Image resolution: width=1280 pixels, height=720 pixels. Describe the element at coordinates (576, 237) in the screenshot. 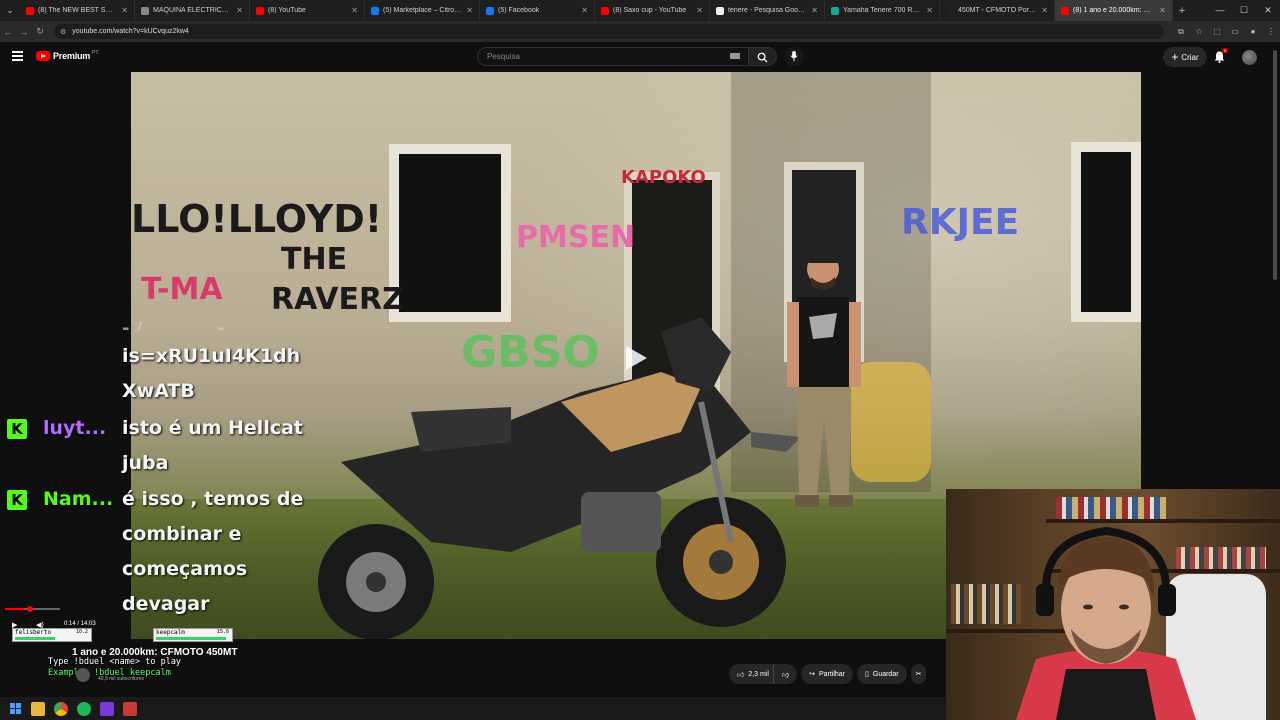

I see `graffiti-text: PMSEN` at that location.